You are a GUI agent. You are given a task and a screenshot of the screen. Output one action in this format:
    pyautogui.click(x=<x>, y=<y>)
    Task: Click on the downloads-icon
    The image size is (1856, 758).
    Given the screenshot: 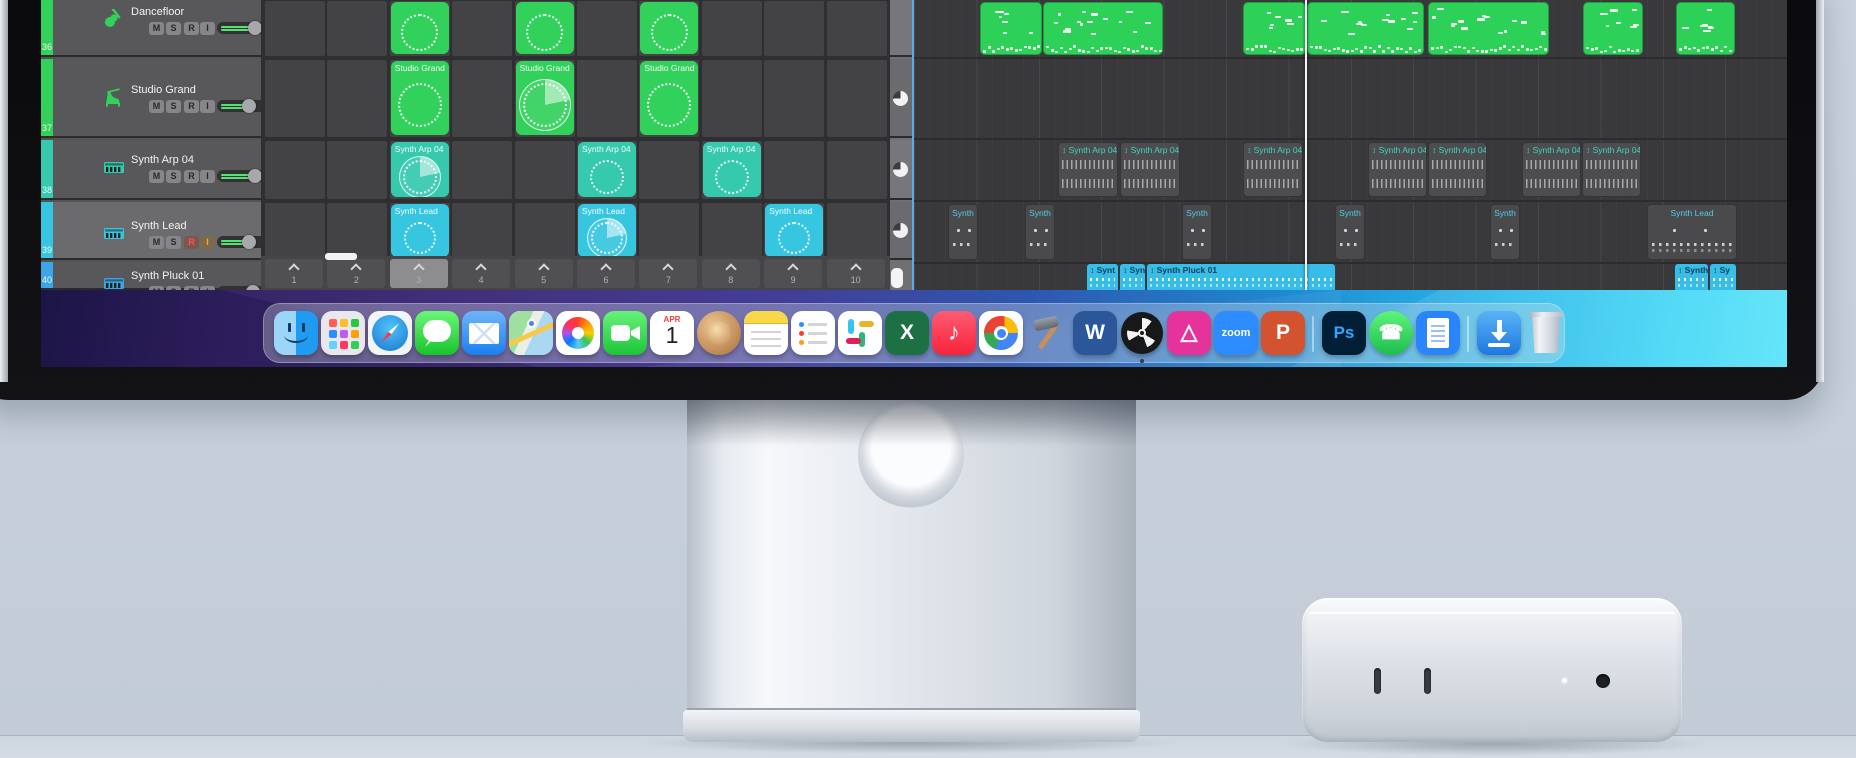 What is the action you would take?
    pyautogui.click(x=1499, y=333)
    